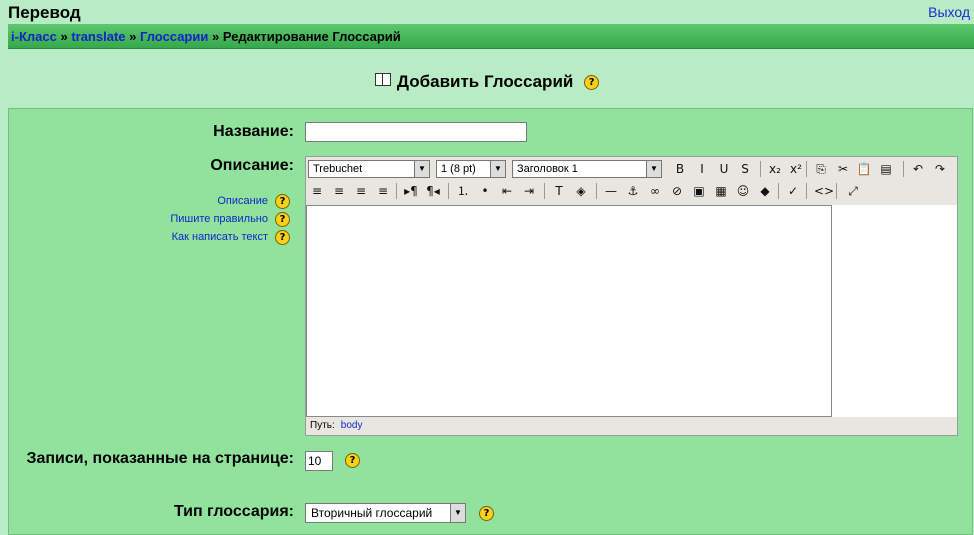 The width and height of the screenshot is (974, 535). I want to click on bold-icon: B, so click(680, 169).